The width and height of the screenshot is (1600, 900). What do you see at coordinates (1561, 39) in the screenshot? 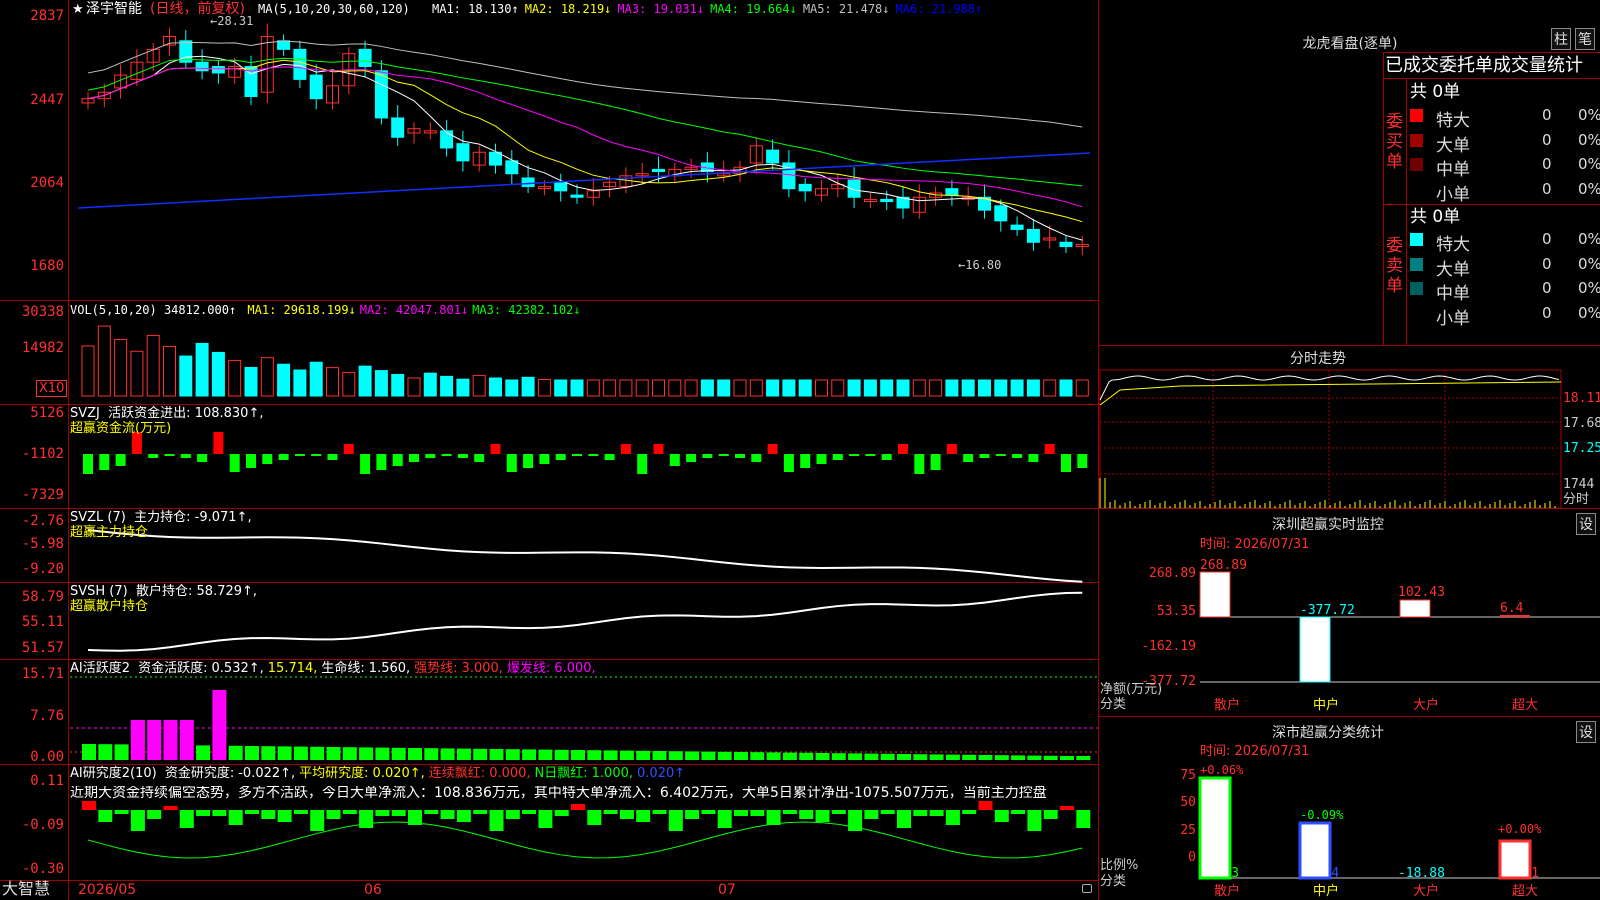
I see `bar-mode-button: 柱` at bounding box center [1561, 39].